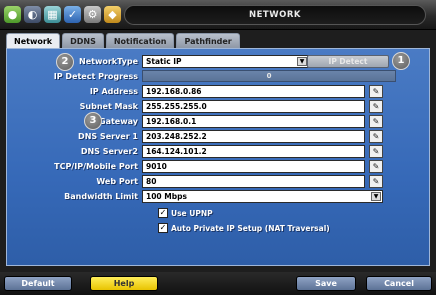 The height and width of the screenshot is (295, 436). What do you see at coordinates (399, 283) in the screenshot?
I see `cancel-button: Cancel` at bounding box center [399, 283].